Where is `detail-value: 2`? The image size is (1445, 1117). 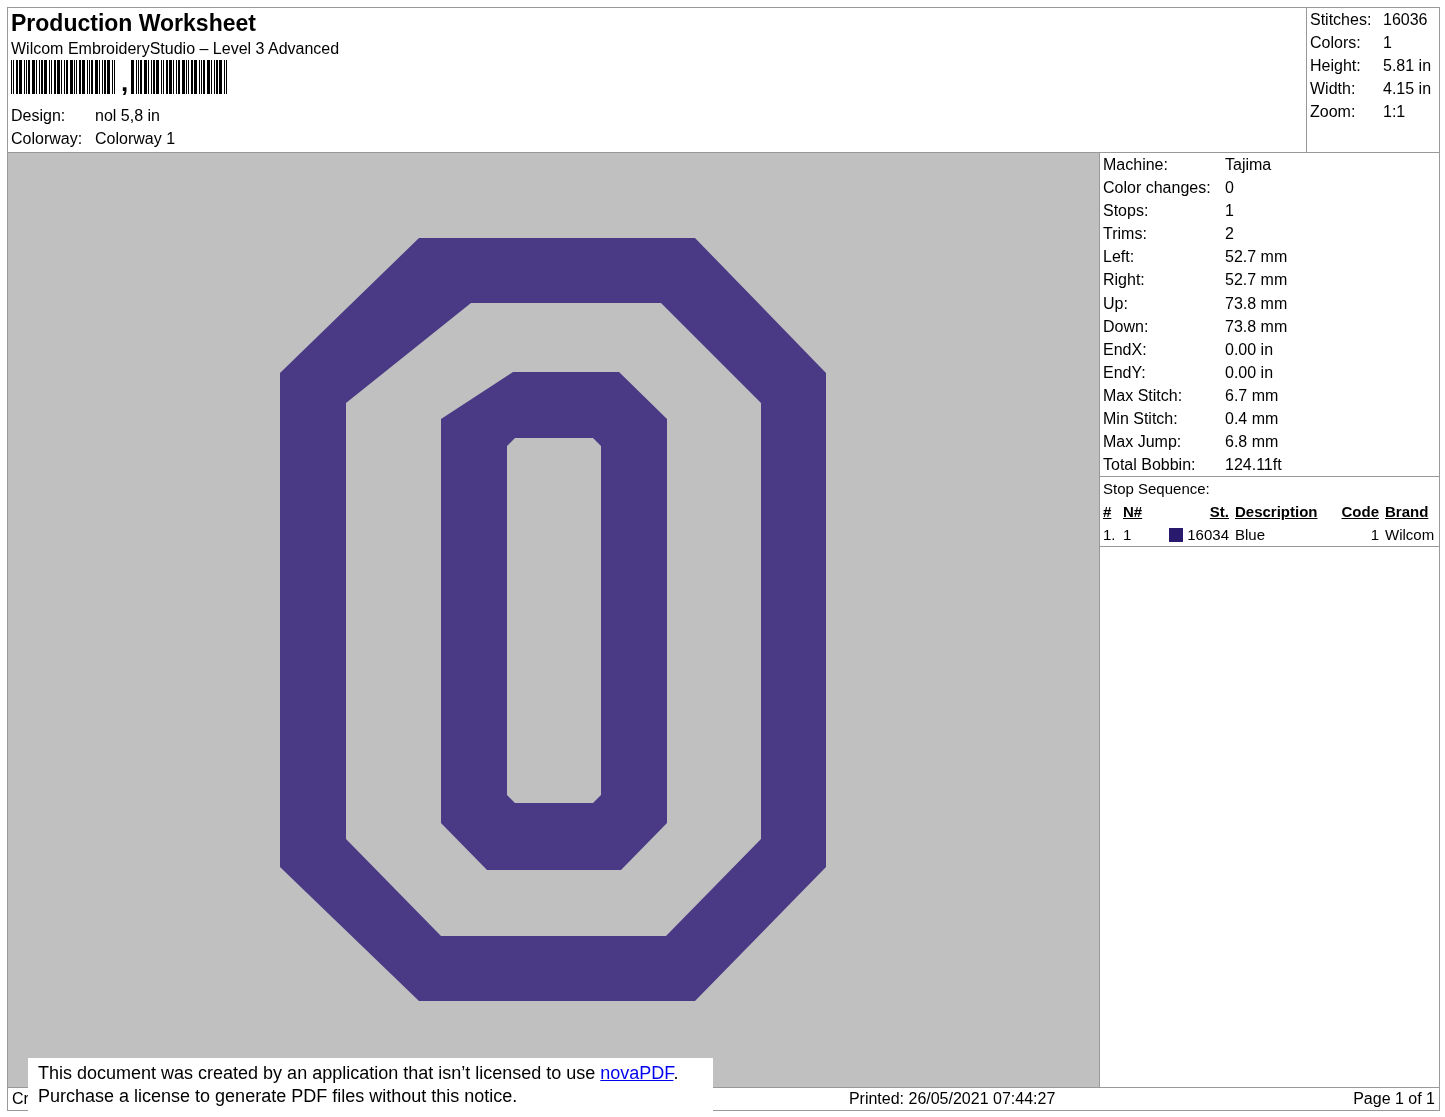 detail-value: 2 is located at coordinates (1229, 234).